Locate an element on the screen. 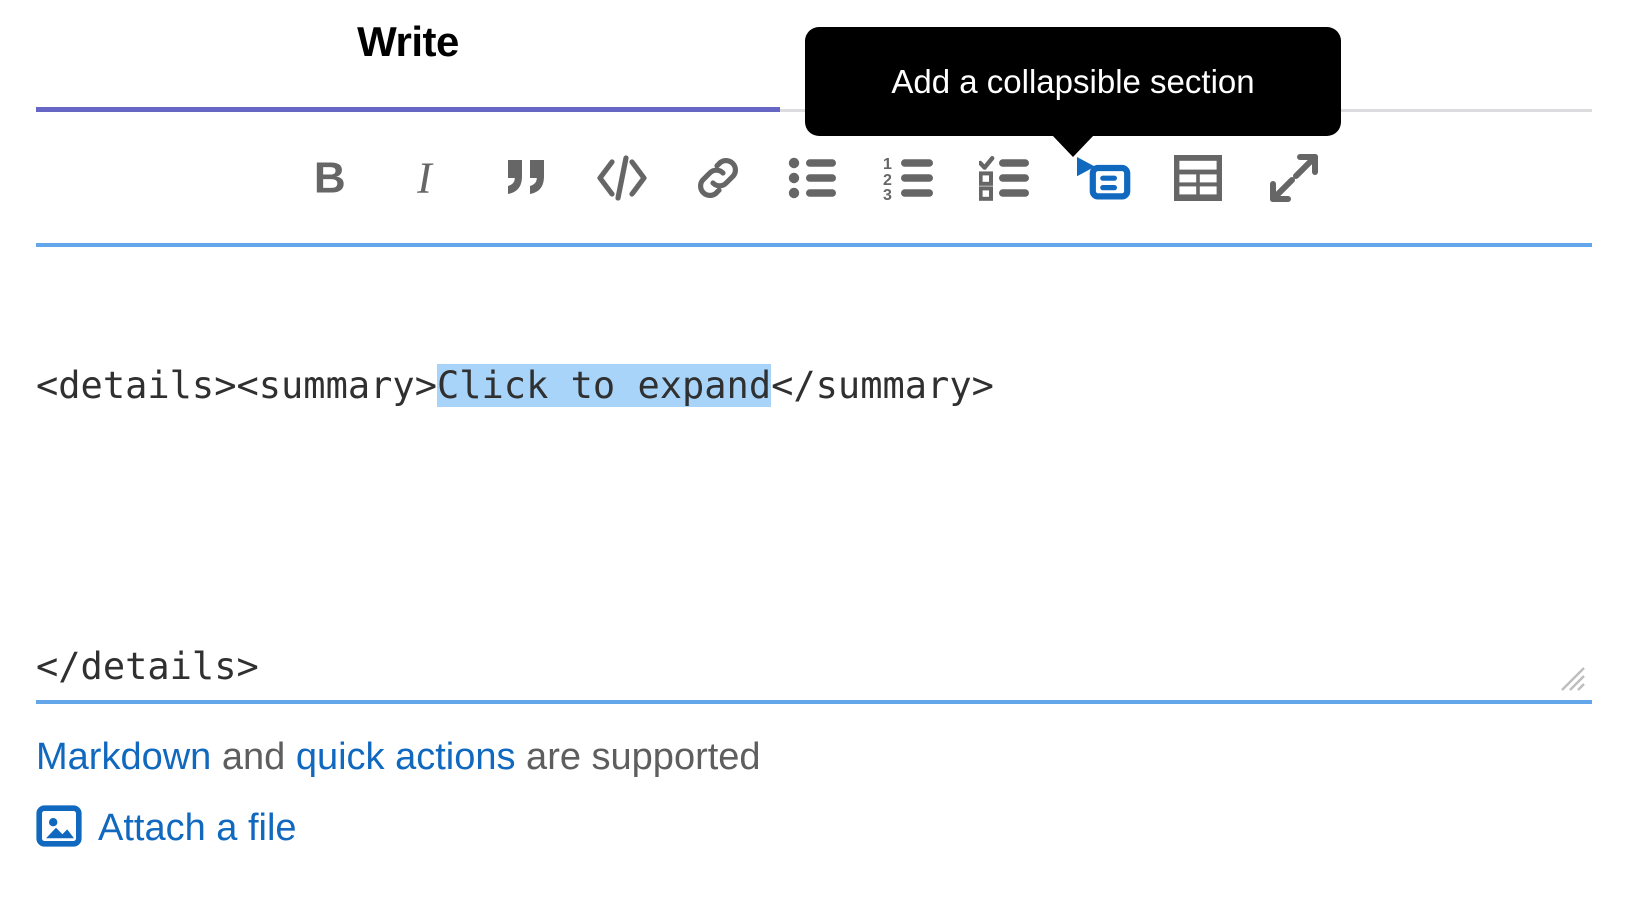  fullscreen-icon is located at coordinates (1294, 178).